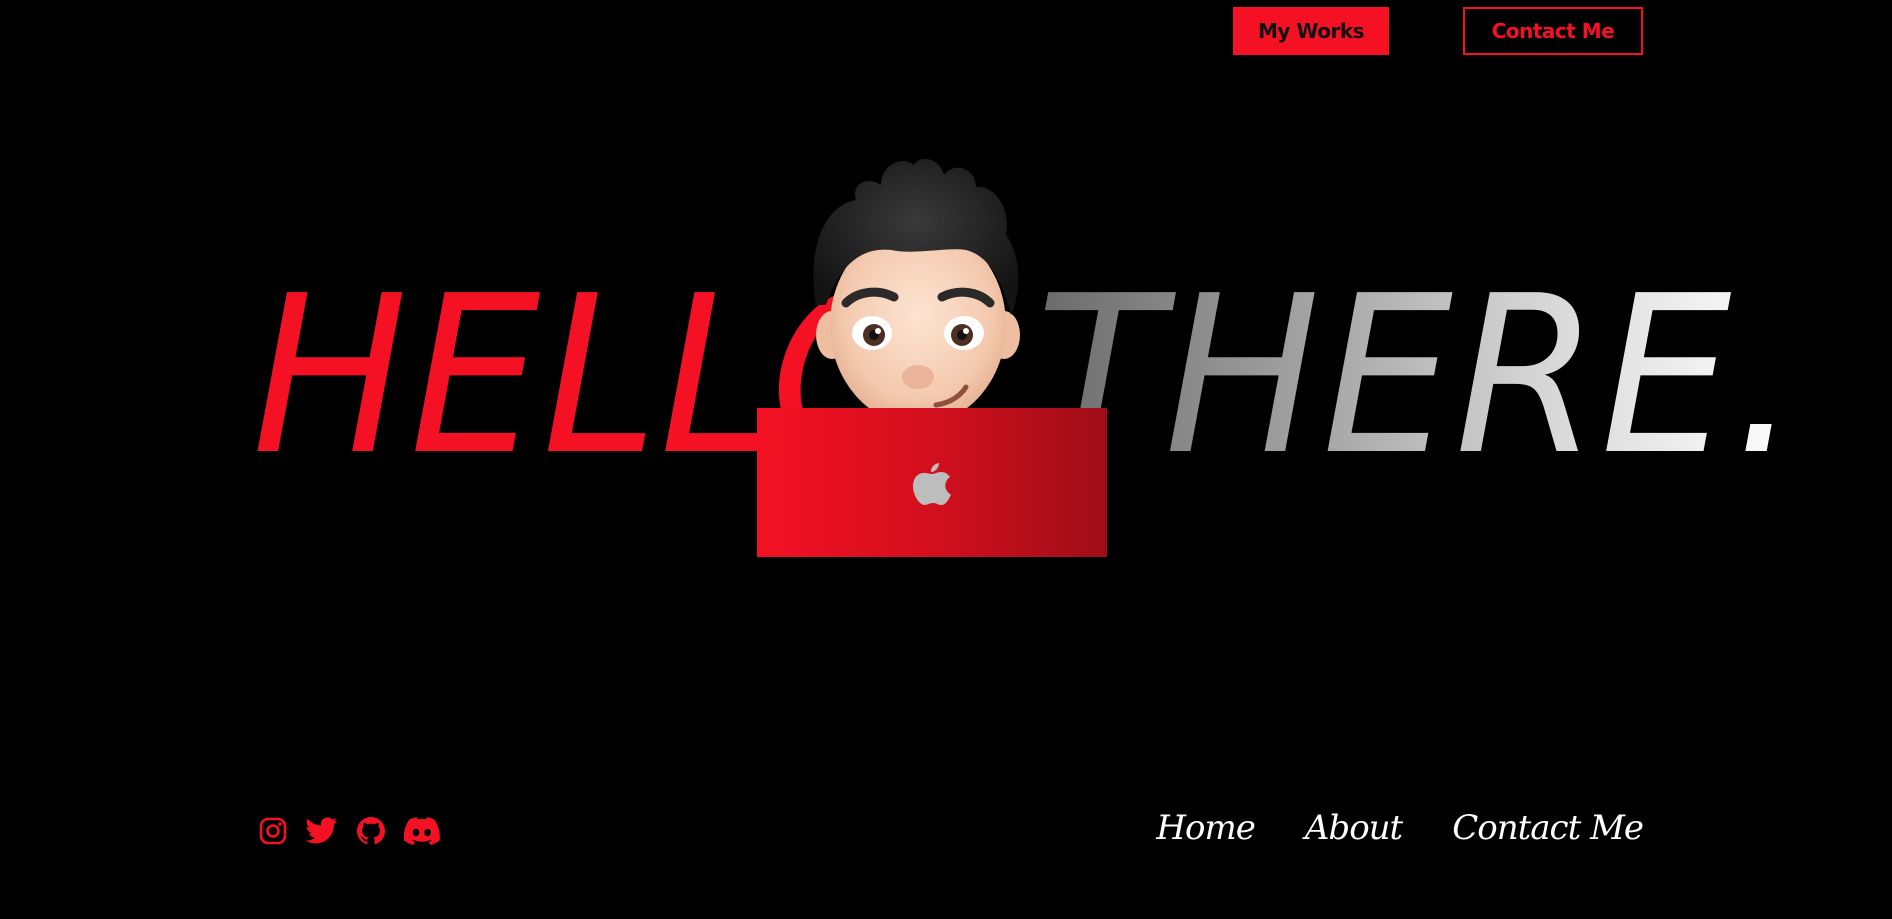 Image resolution: width=1892 pixels, height=919 pixels. I want to click on nav-home-link: Home, so click(1205, 828).